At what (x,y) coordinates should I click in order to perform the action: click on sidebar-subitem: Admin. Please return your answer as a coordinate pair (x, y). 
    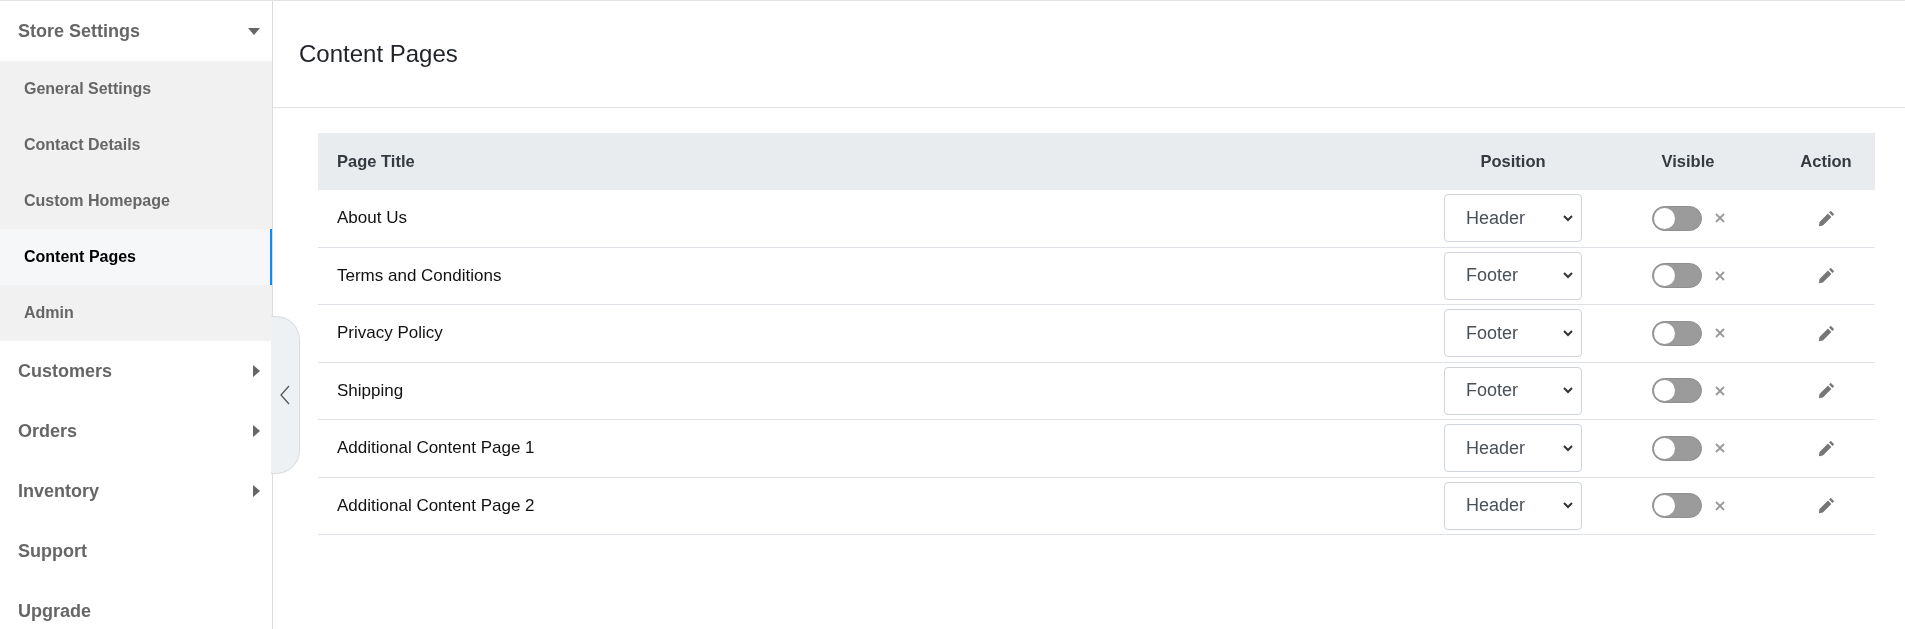
    Looking at the image, I should click on (136, 313).